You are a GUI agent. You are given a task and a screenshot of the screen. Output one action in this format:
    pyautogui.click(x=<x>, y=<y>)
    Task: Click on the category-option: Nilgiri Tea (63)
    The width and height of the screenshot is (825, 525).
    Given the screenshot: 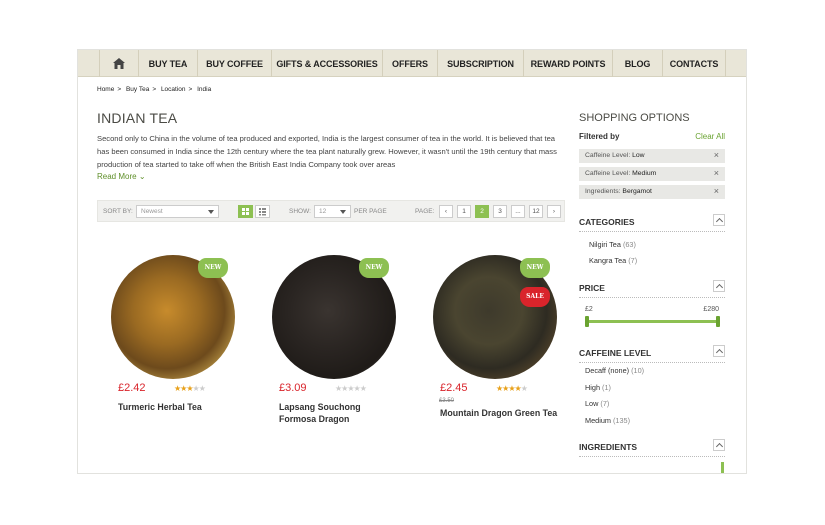 What is the action you would take?
    pyautogui.click(x=612, y=244)
    